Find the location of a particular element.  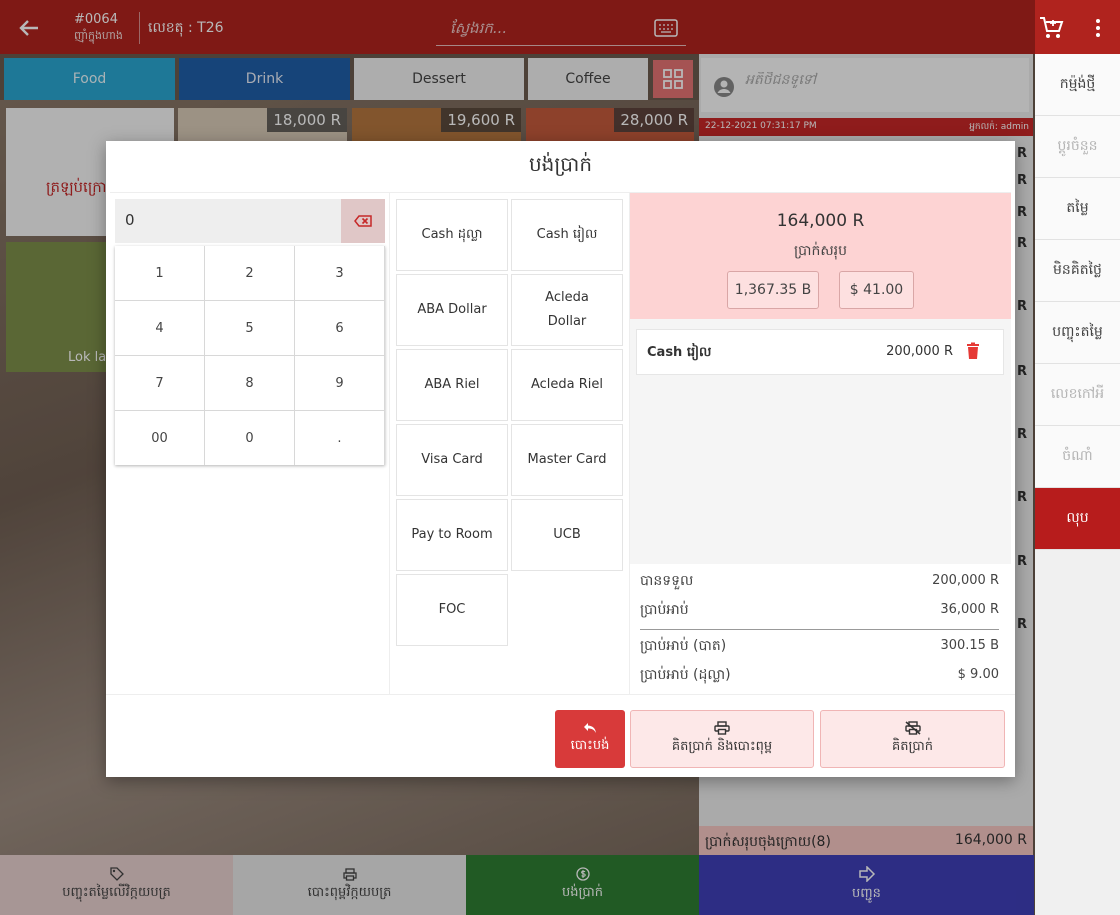

pay-without-print-label: គិតប្រាក់ is located at coordinates (912, 746).